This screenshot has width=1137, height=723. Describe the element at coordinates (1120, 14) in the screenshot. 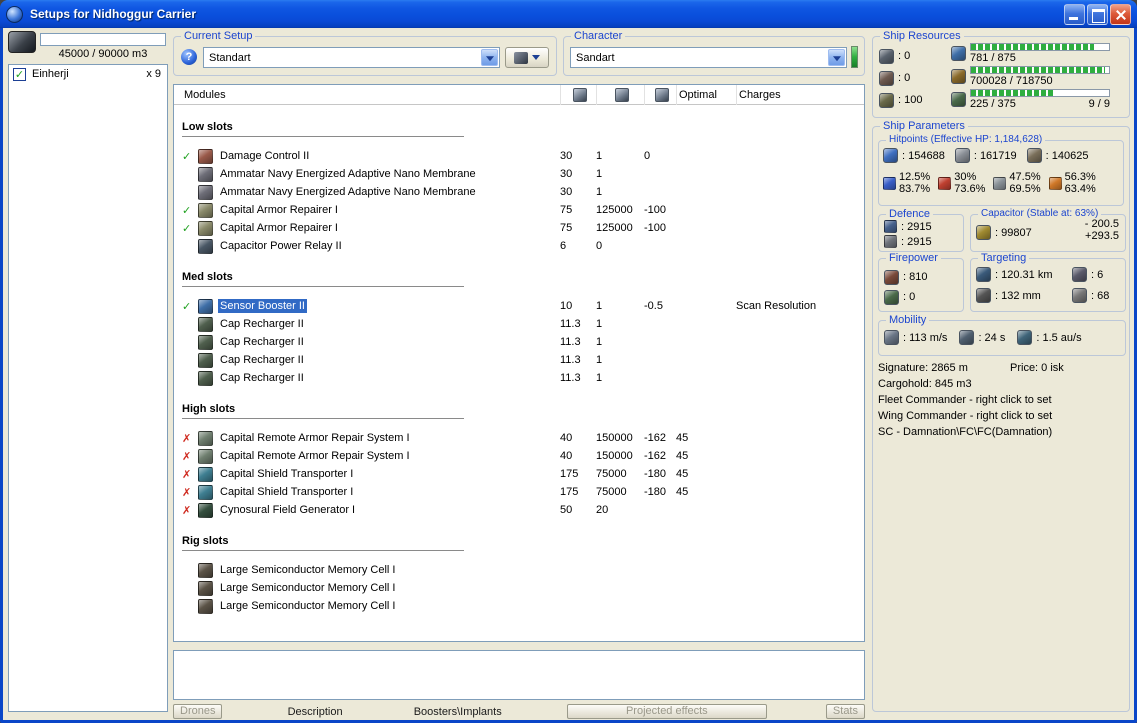

I see `close-button` at that location.